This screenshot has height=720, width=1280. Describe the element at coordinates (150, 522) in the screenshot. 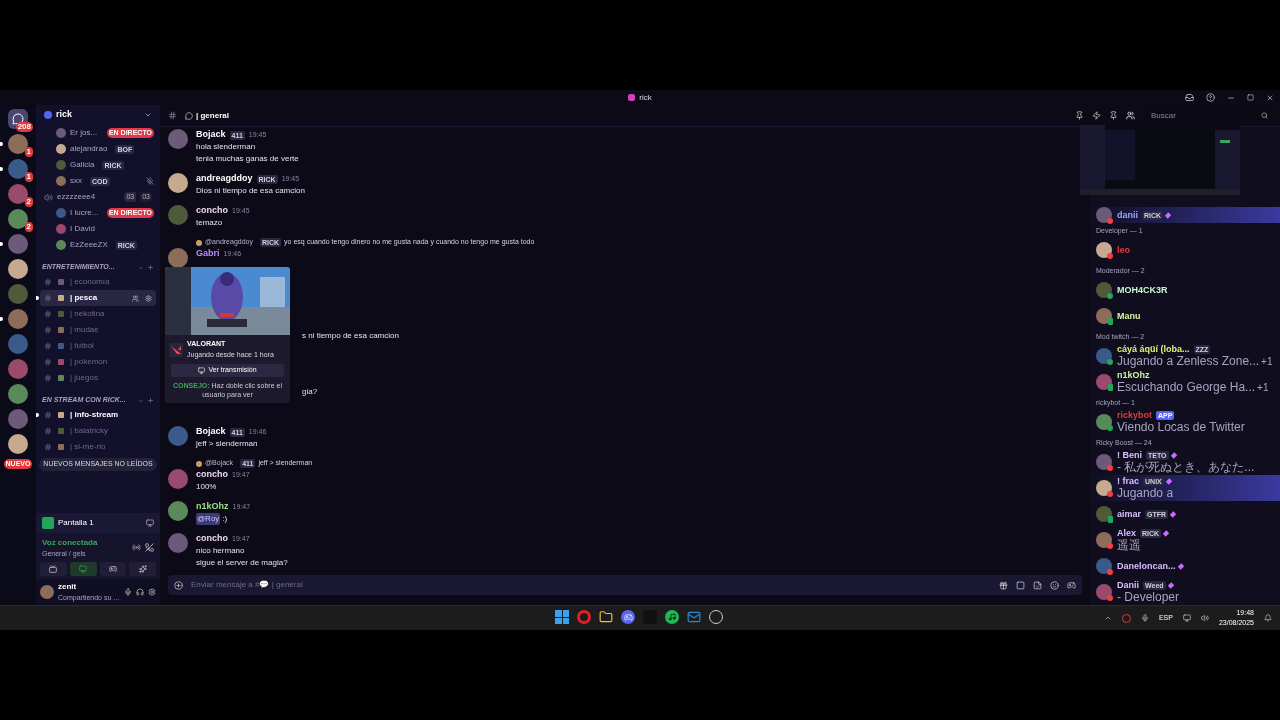

I see `monitor-icon` at that location.